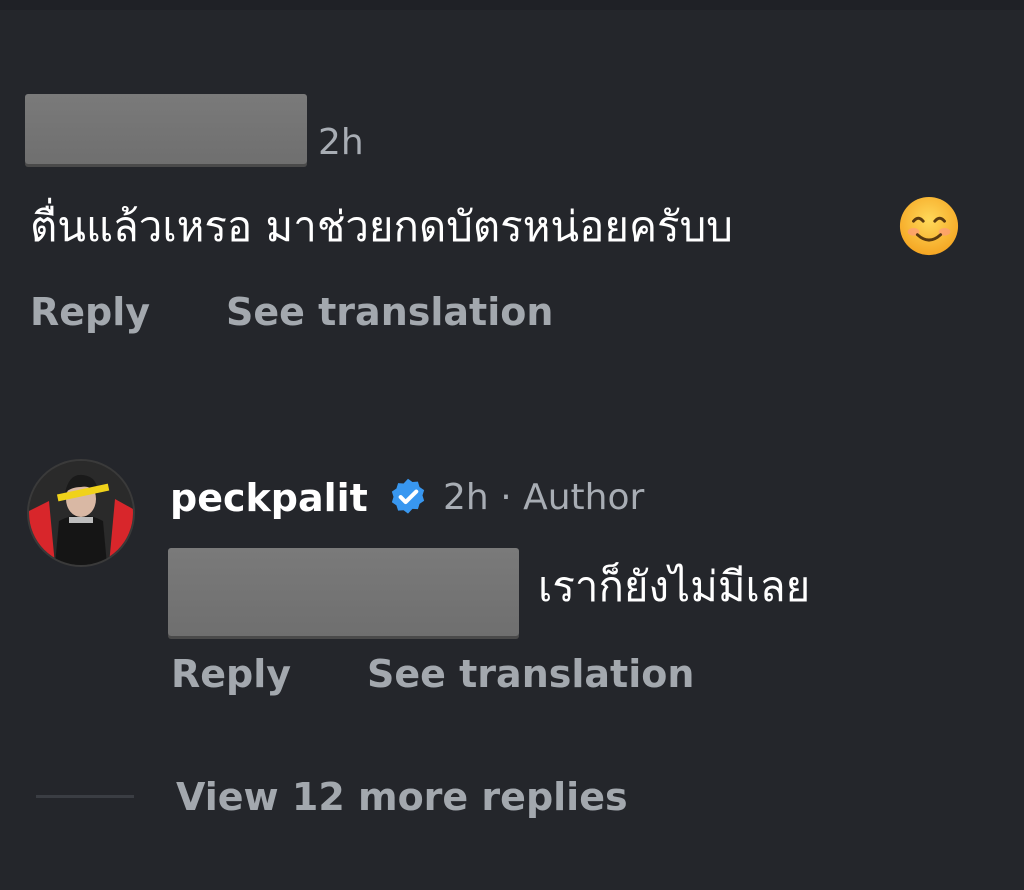  I want to click on username: peckpalit, so click(269, 498).